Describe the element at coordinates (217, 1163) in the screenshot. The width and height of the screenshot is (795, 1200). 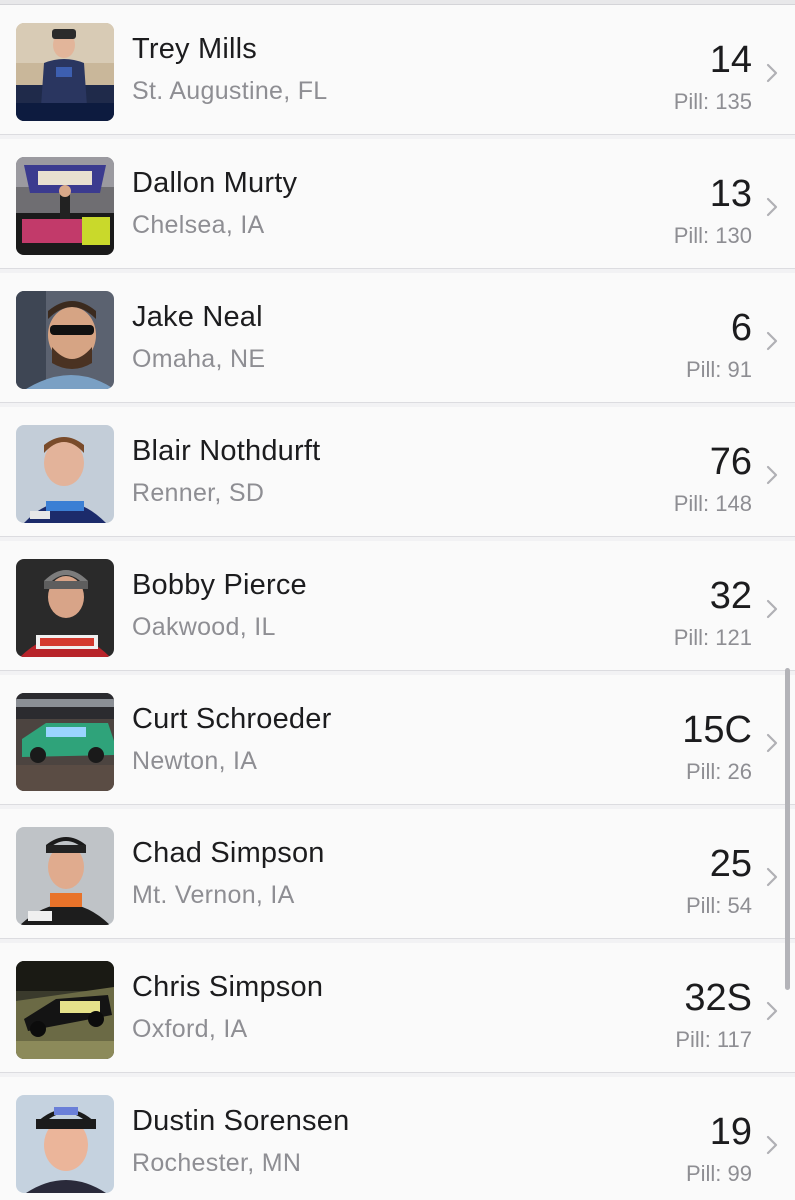
I see `driver-location: Rochester, MN` at that location.